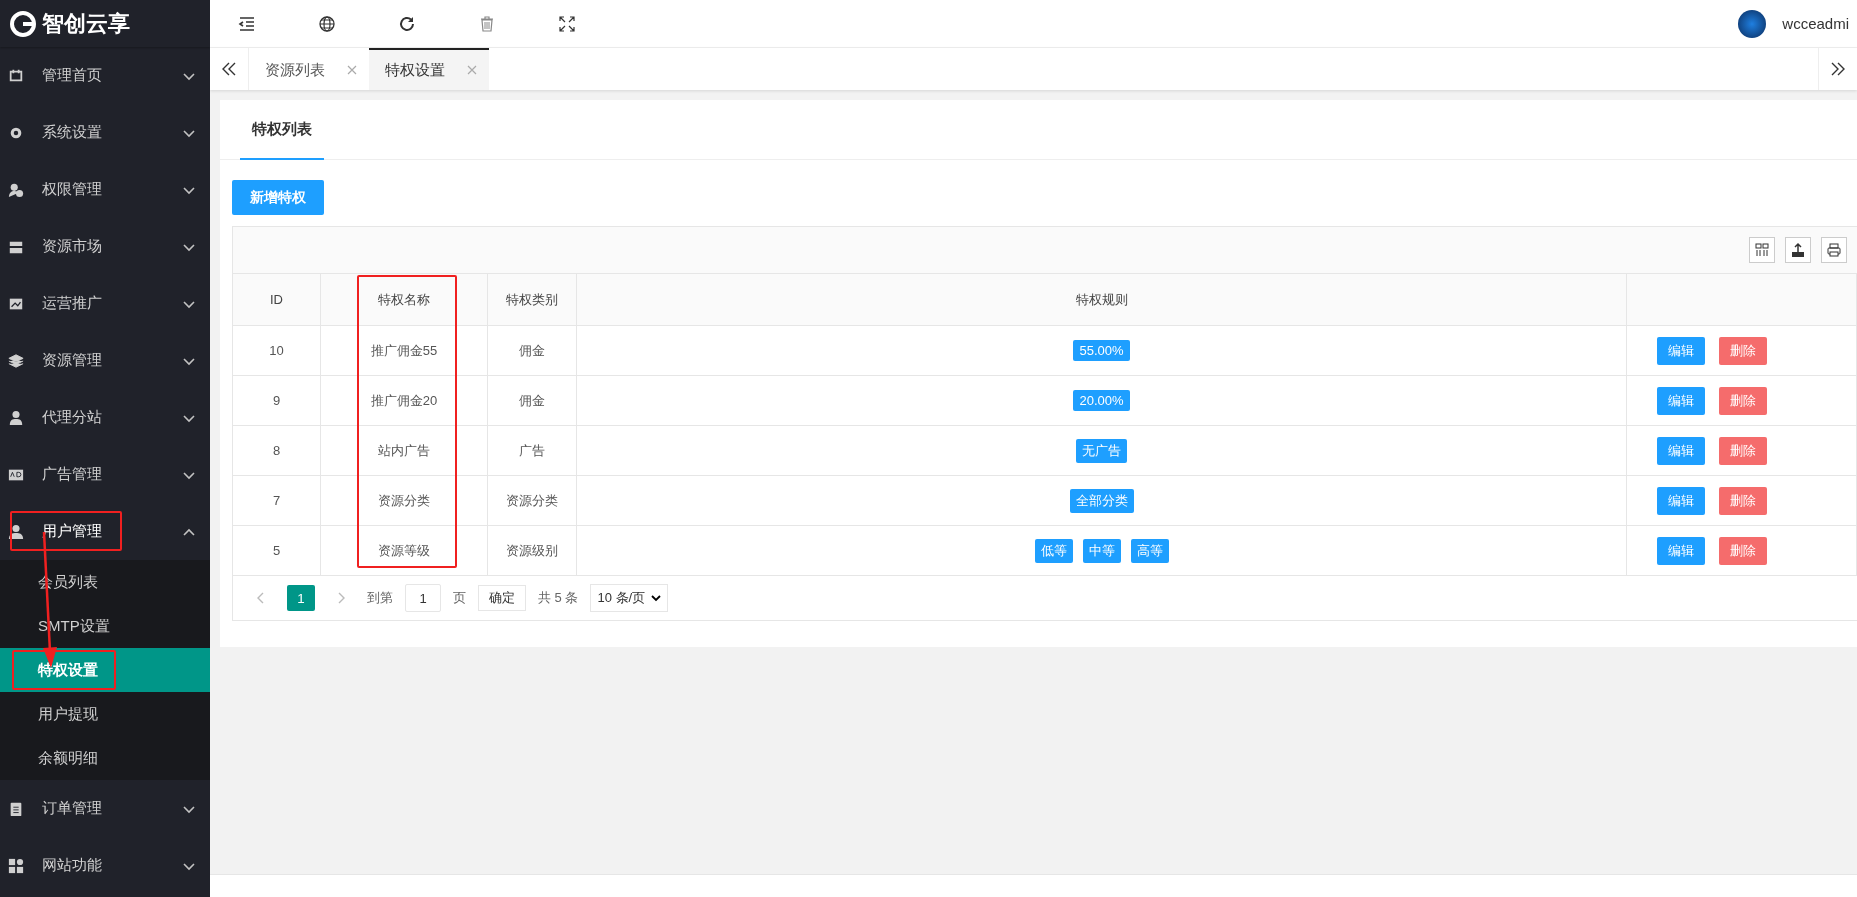 This screenshot has width=1857, height=897. What do you see at coordinates (327, 23) in the screenshot?
I see `globe-icon` at bounding box center [327, 23].